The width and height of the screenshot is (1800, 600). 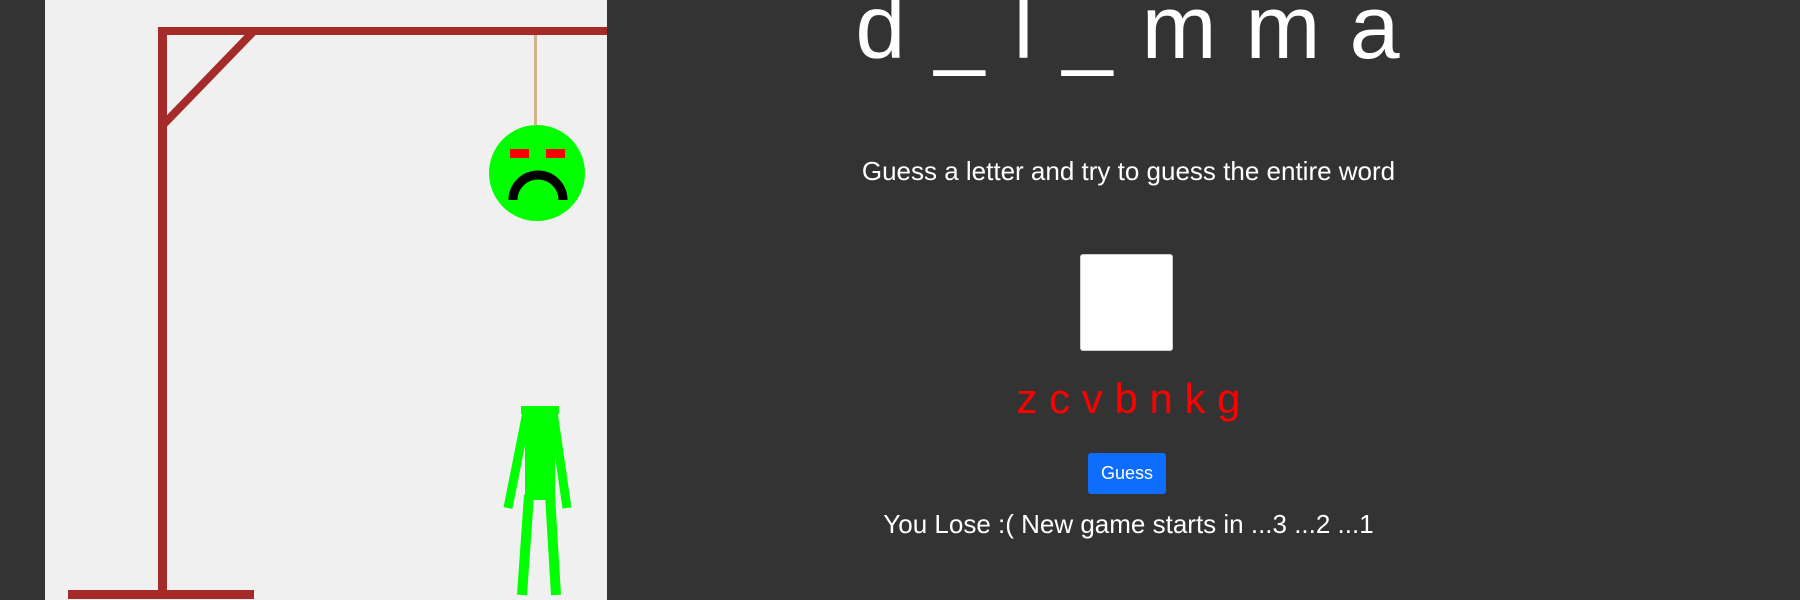 What do you see at coordinates (1128, 398) in the screenshot?
I see `wrong-letters: z c v b n k g` at bounding box center [1128, 398].